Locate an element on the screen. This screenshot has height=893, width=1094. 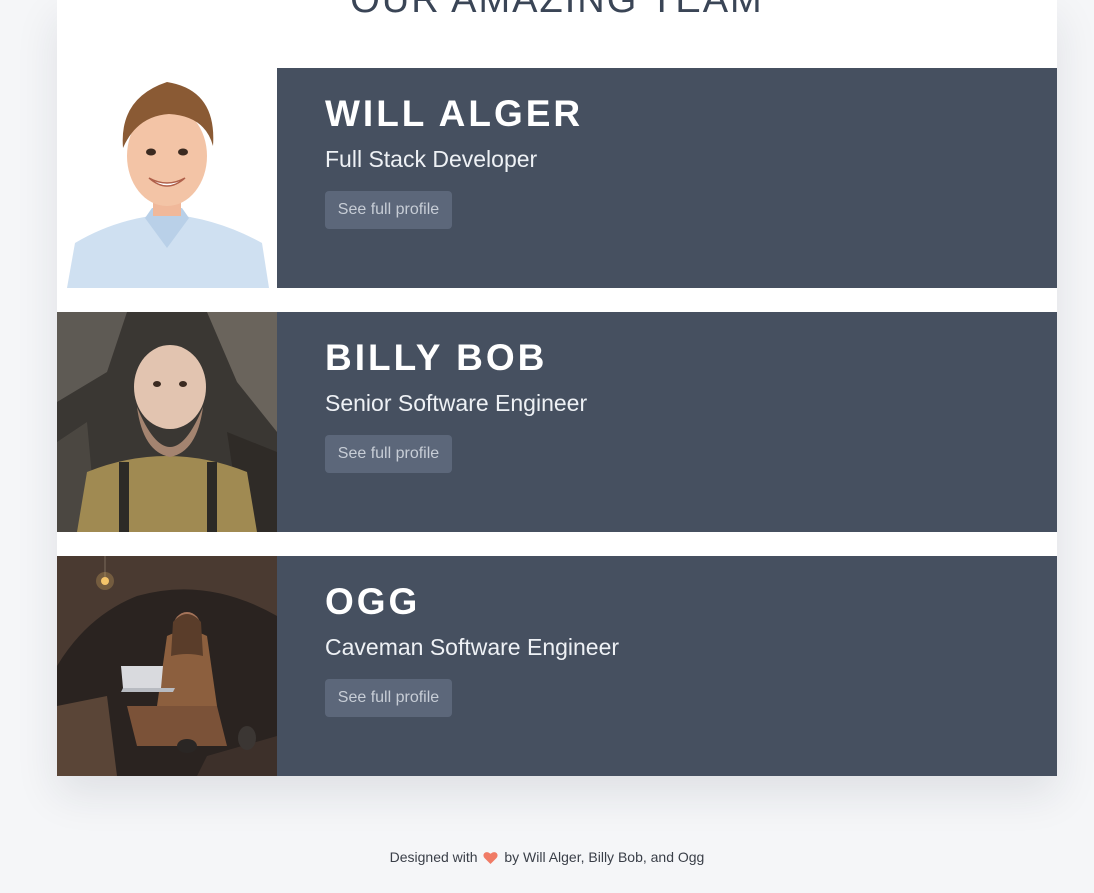
member-role: Caveman Software Engineer is located at coordinates (472, 647).